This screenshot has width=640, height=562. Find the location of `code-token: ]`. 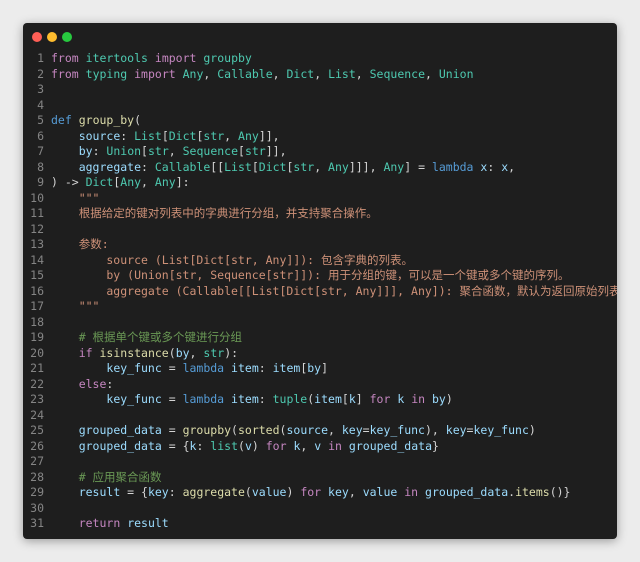

code-token: ] is located at coordinates (325, 368).